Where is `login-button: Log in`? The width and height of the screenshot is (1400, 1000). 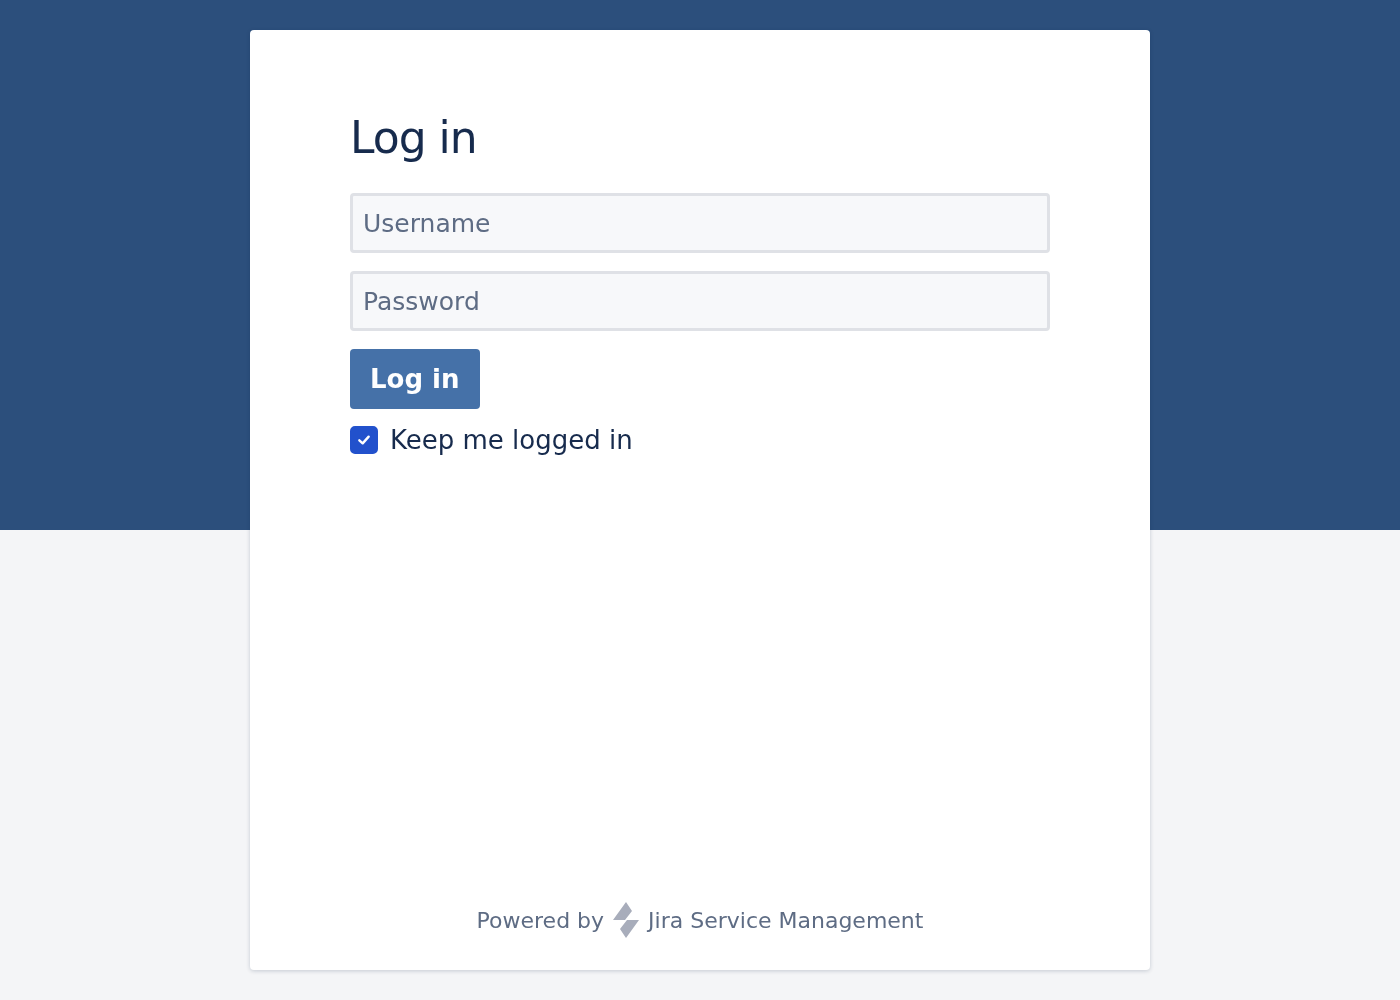
login-button: Log in is located at coordinates (415, 379).